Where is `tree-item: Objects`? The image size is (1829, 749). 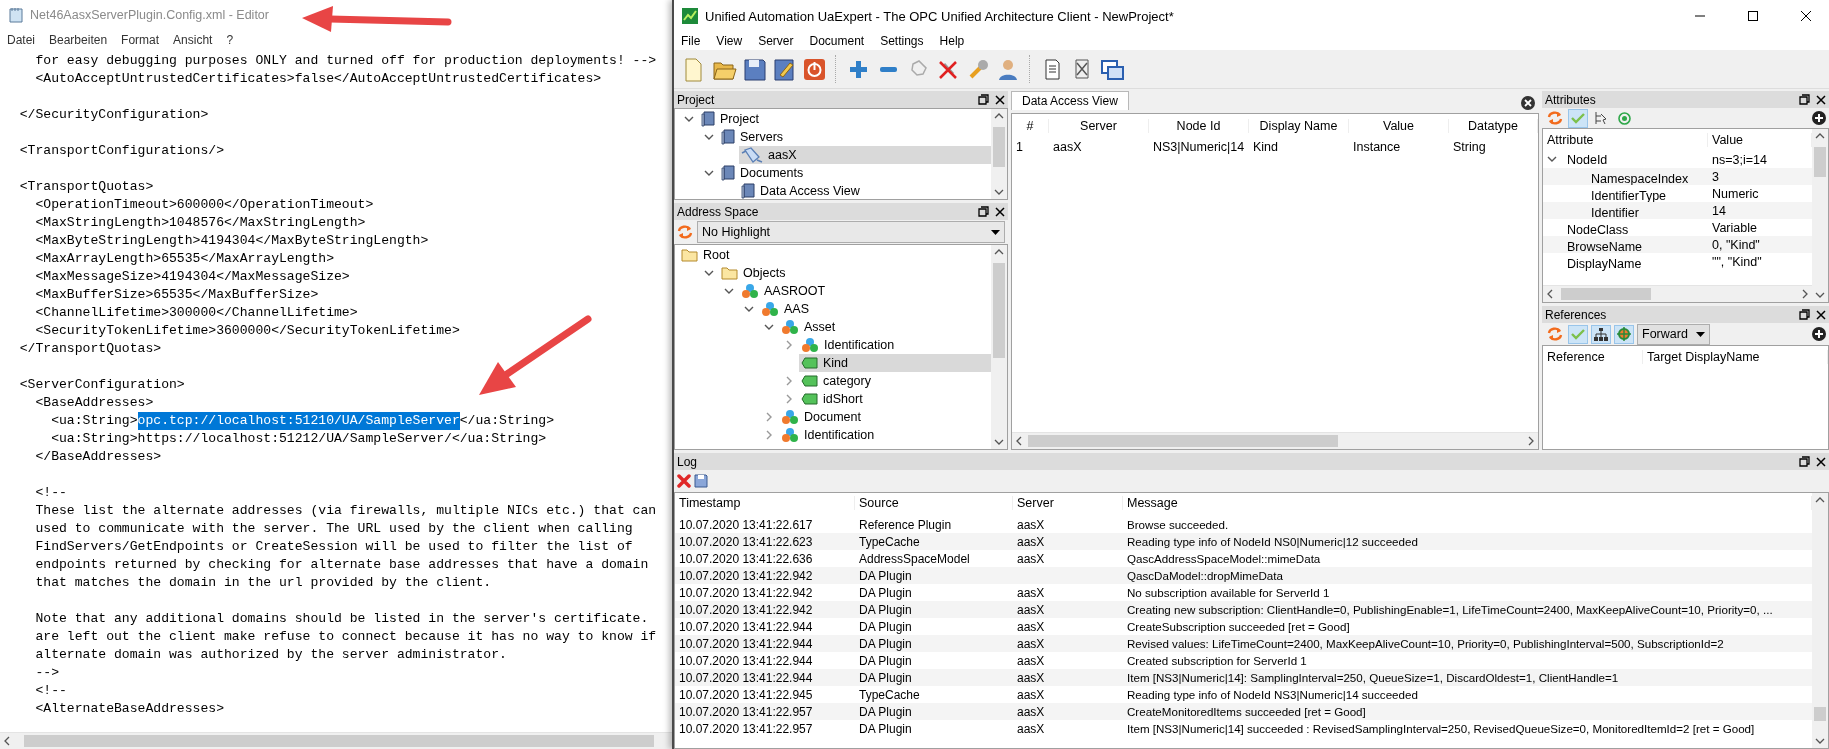
tree-item: Objects is located at coordinates (855, 273).